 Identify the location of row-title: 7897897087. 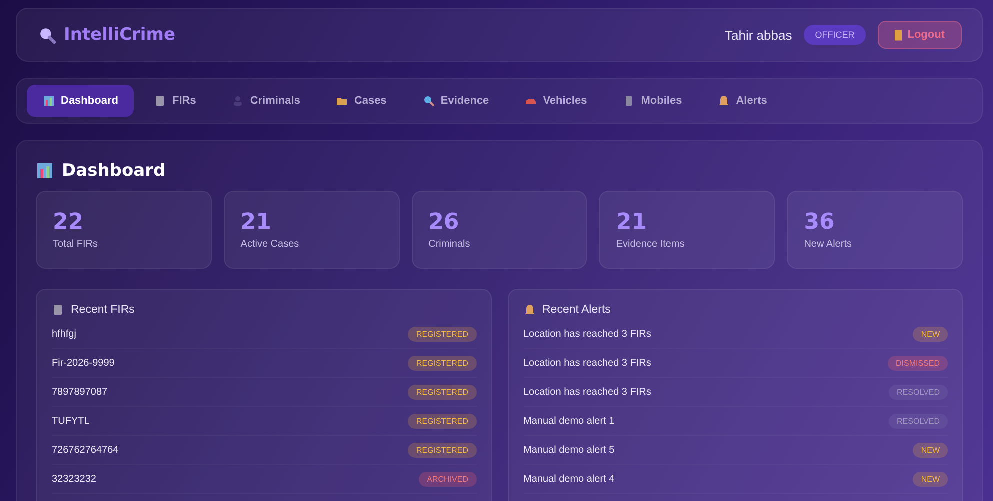
(80, 392).